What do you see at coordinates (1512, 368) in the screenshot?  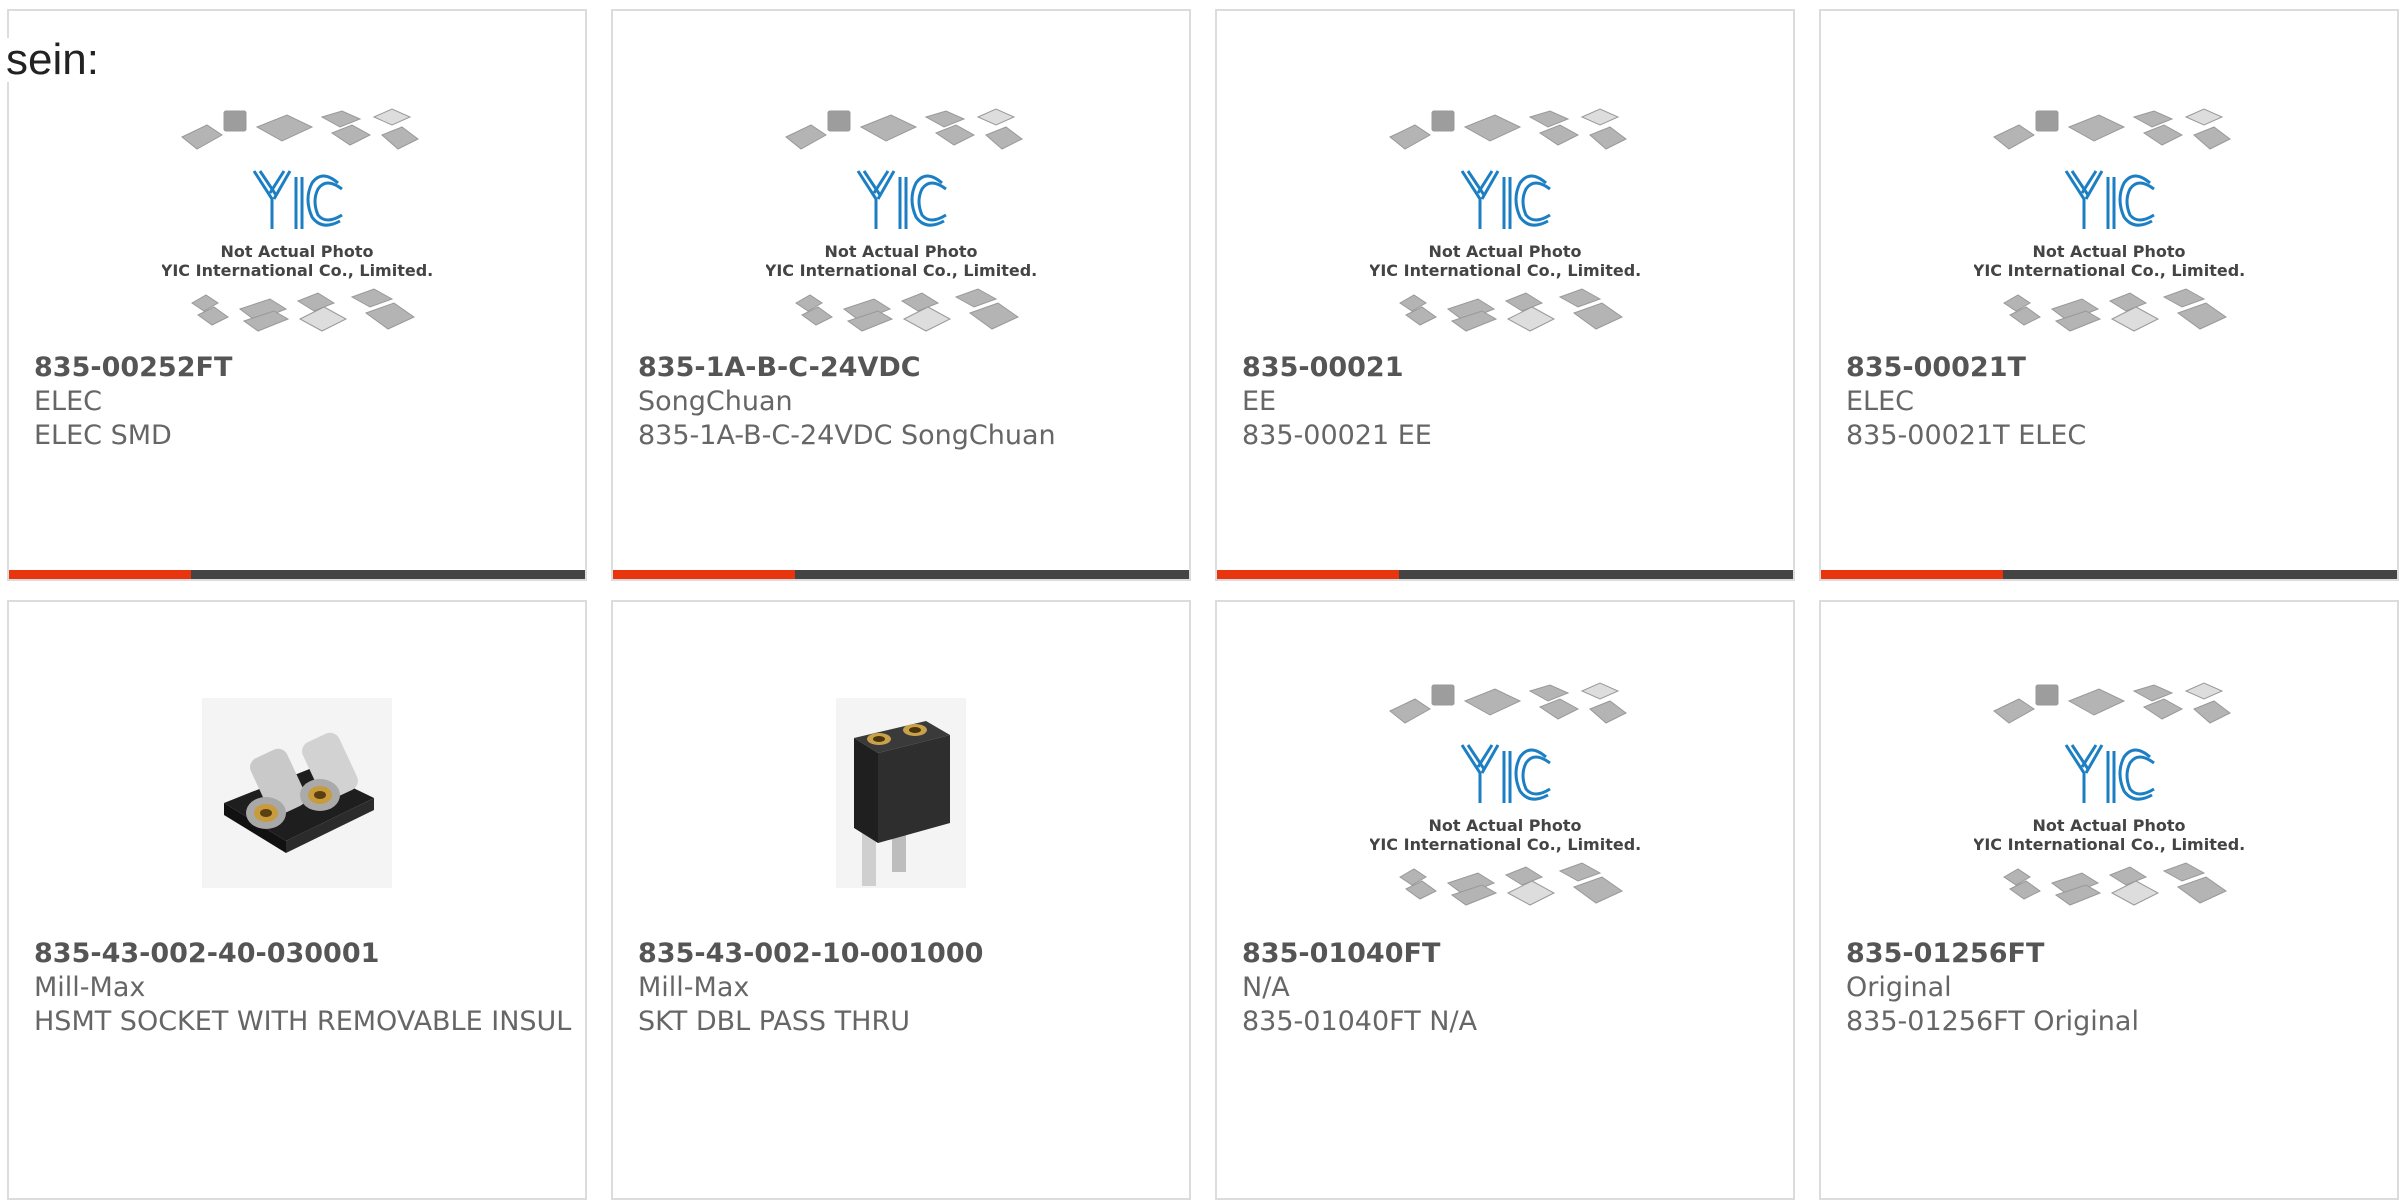 I see `part-number-link: 835-00021` at bounding box center [1512, 368].